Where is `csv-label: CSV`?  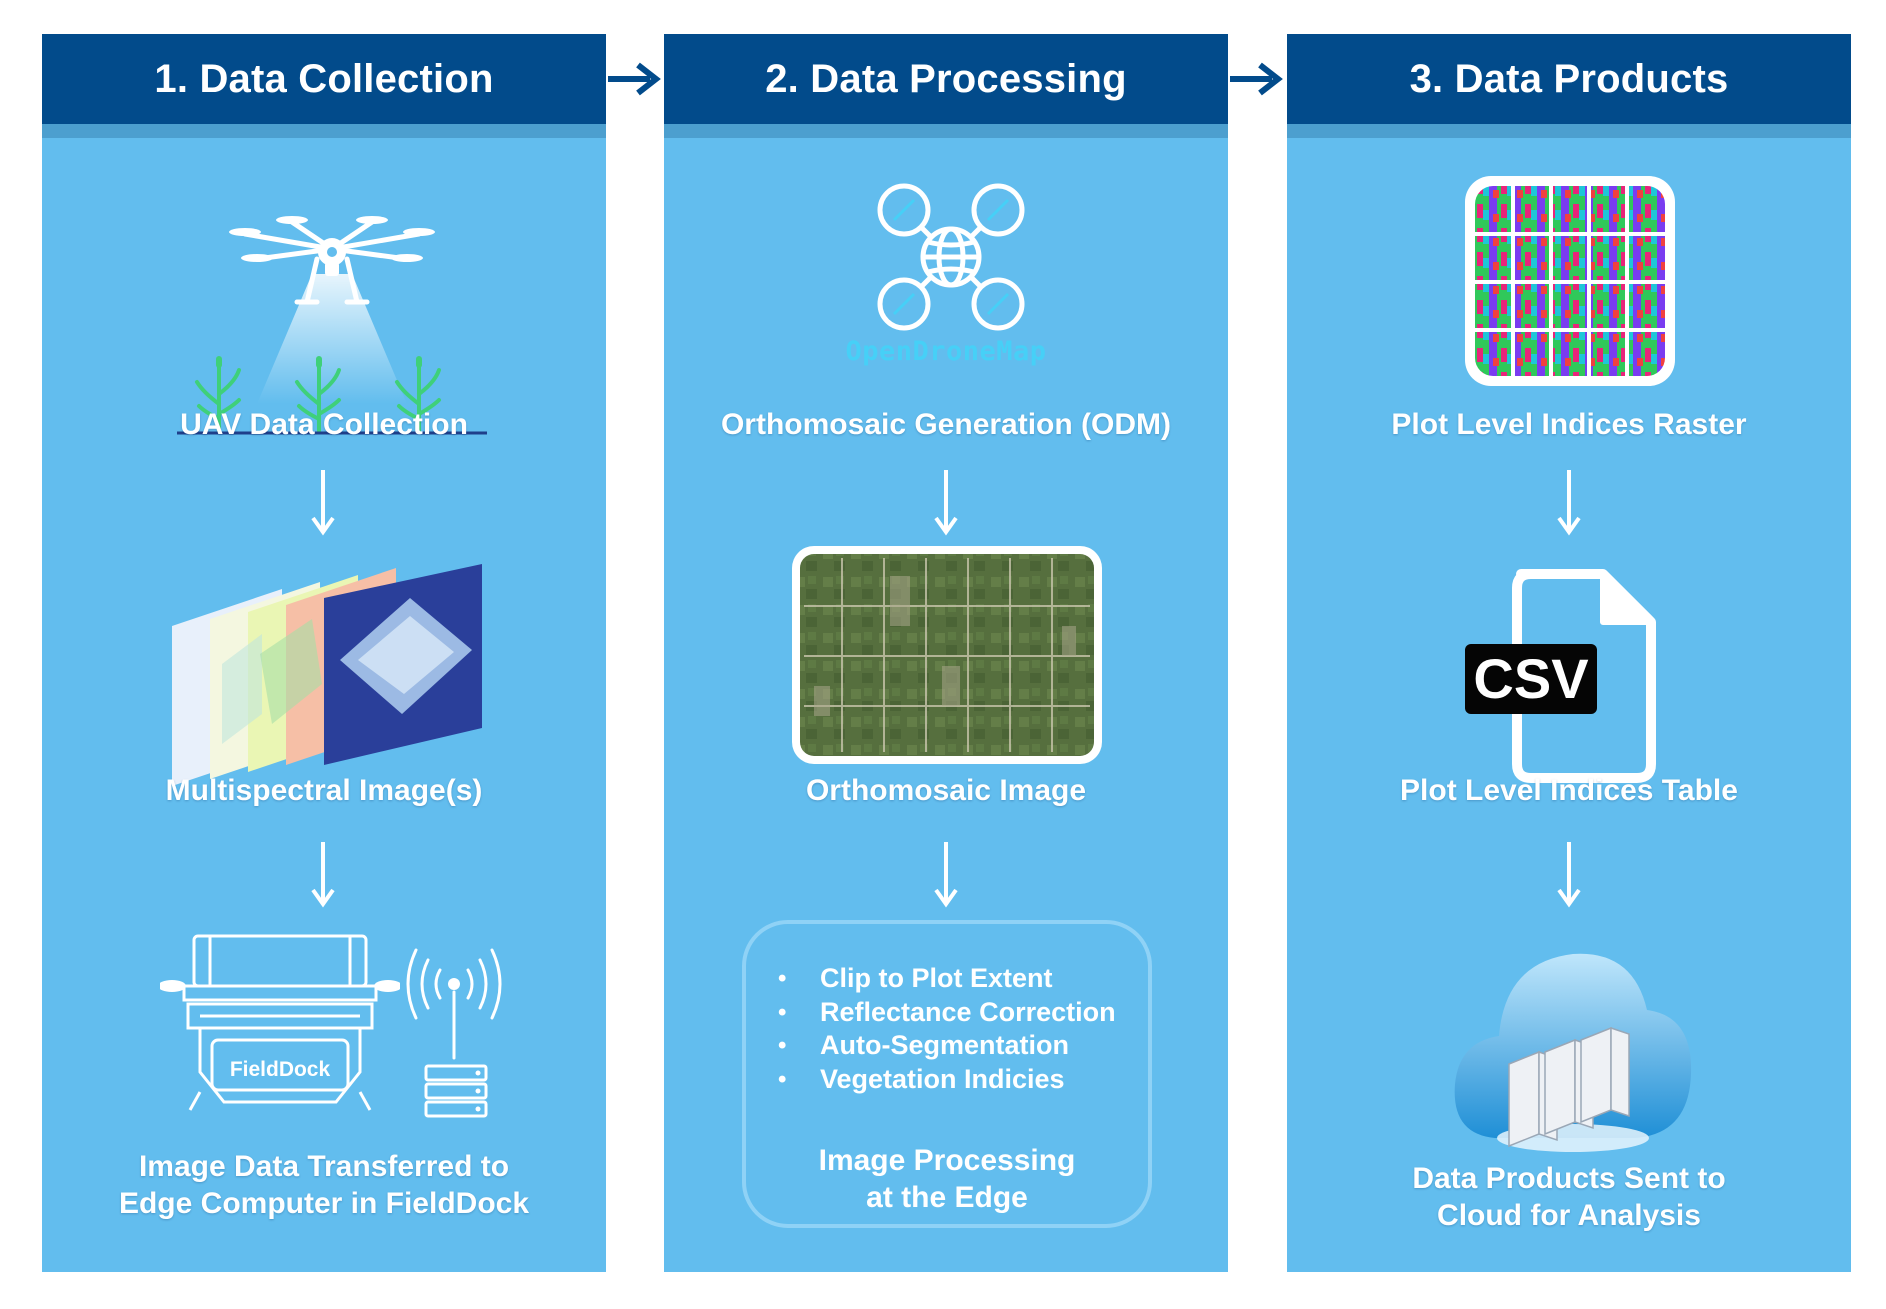 csv-label: CSV is located at coordinates (1531, 679).